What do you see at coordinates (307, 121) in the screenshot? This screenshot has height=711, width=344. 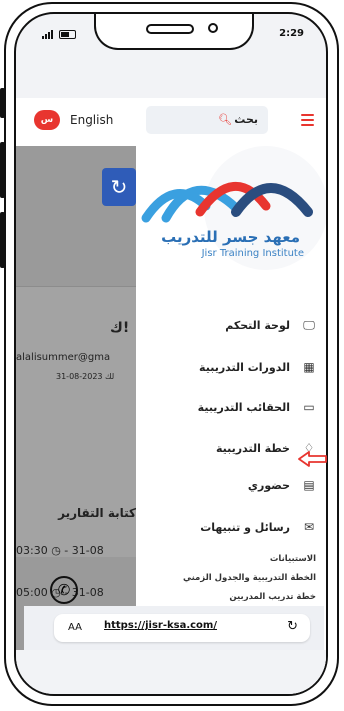 I see `menu-icon` at bounding box center [307, 121].